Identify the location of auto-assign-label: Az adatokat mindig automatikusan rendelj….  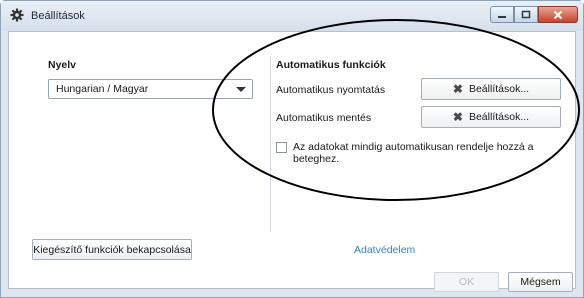
(413, 153).